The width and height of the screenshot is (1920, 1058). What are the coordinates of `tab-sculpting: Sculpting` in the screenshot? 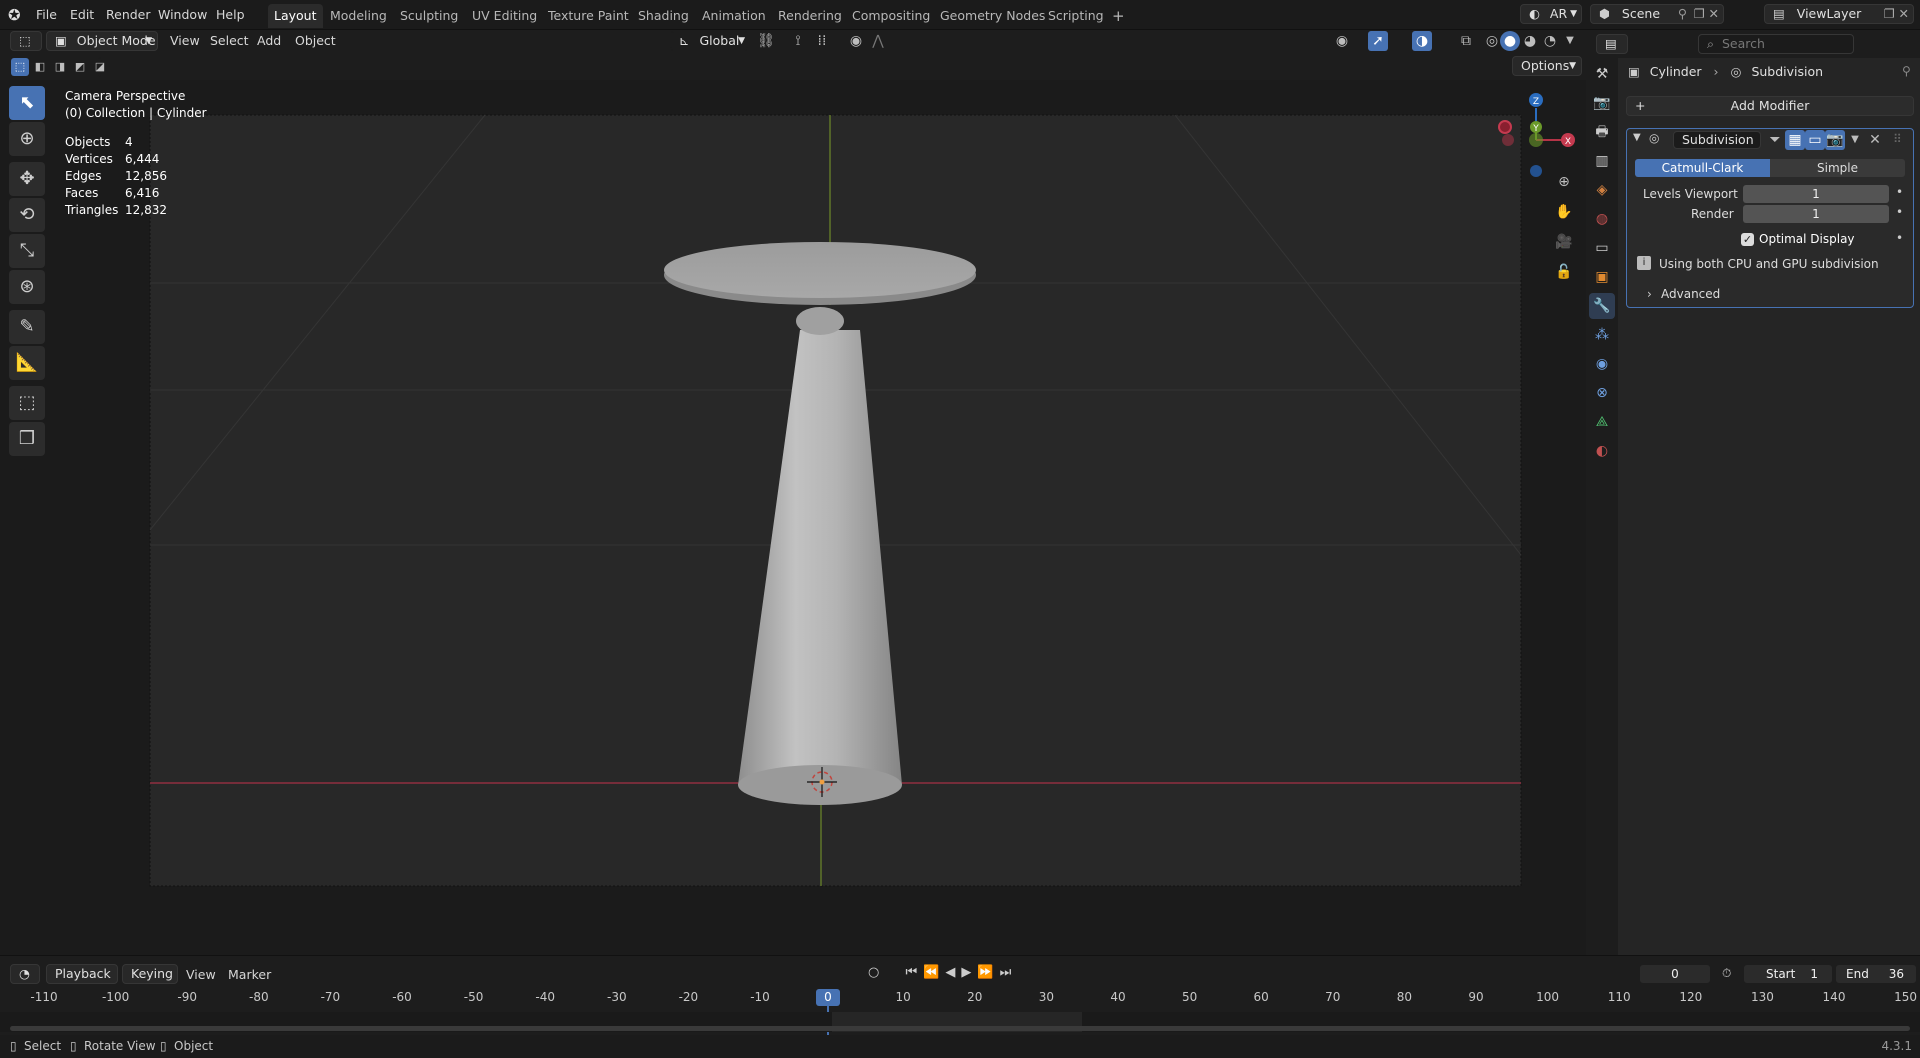 It's located at (429, 16).